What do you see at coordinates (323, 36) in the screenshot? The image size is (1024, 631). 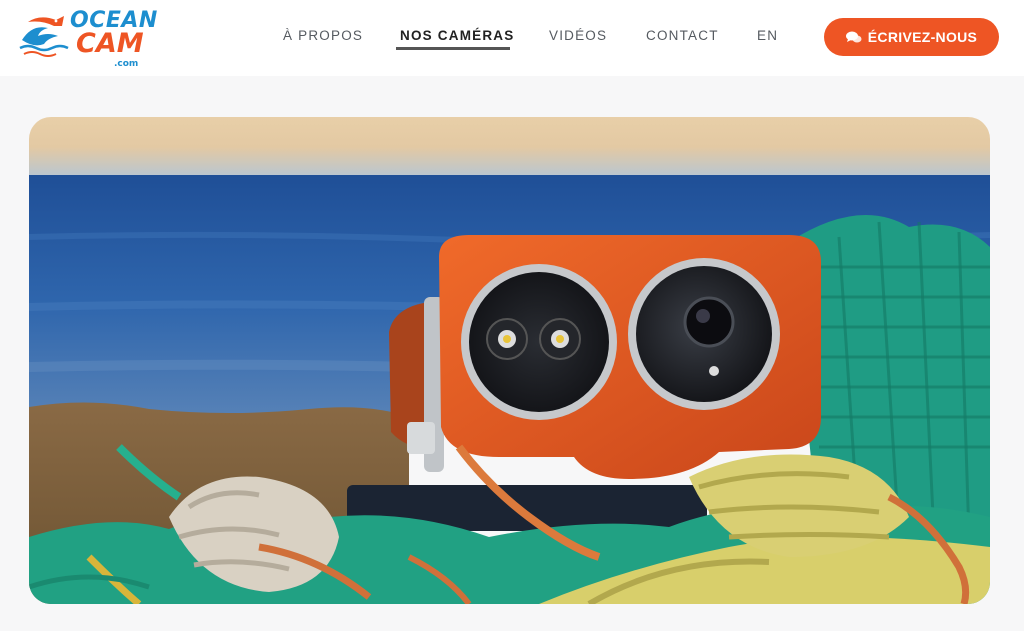 I see `nav-item-a-propos: À PROPOS` at bounding box center [323, 36].